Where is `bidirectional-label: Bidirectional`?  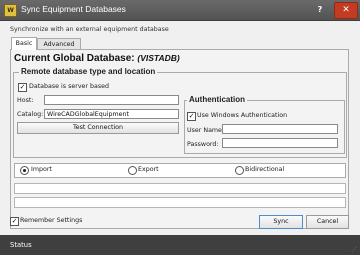
bidirectional-label: Bidirectional is located at coordinates (265, 169).